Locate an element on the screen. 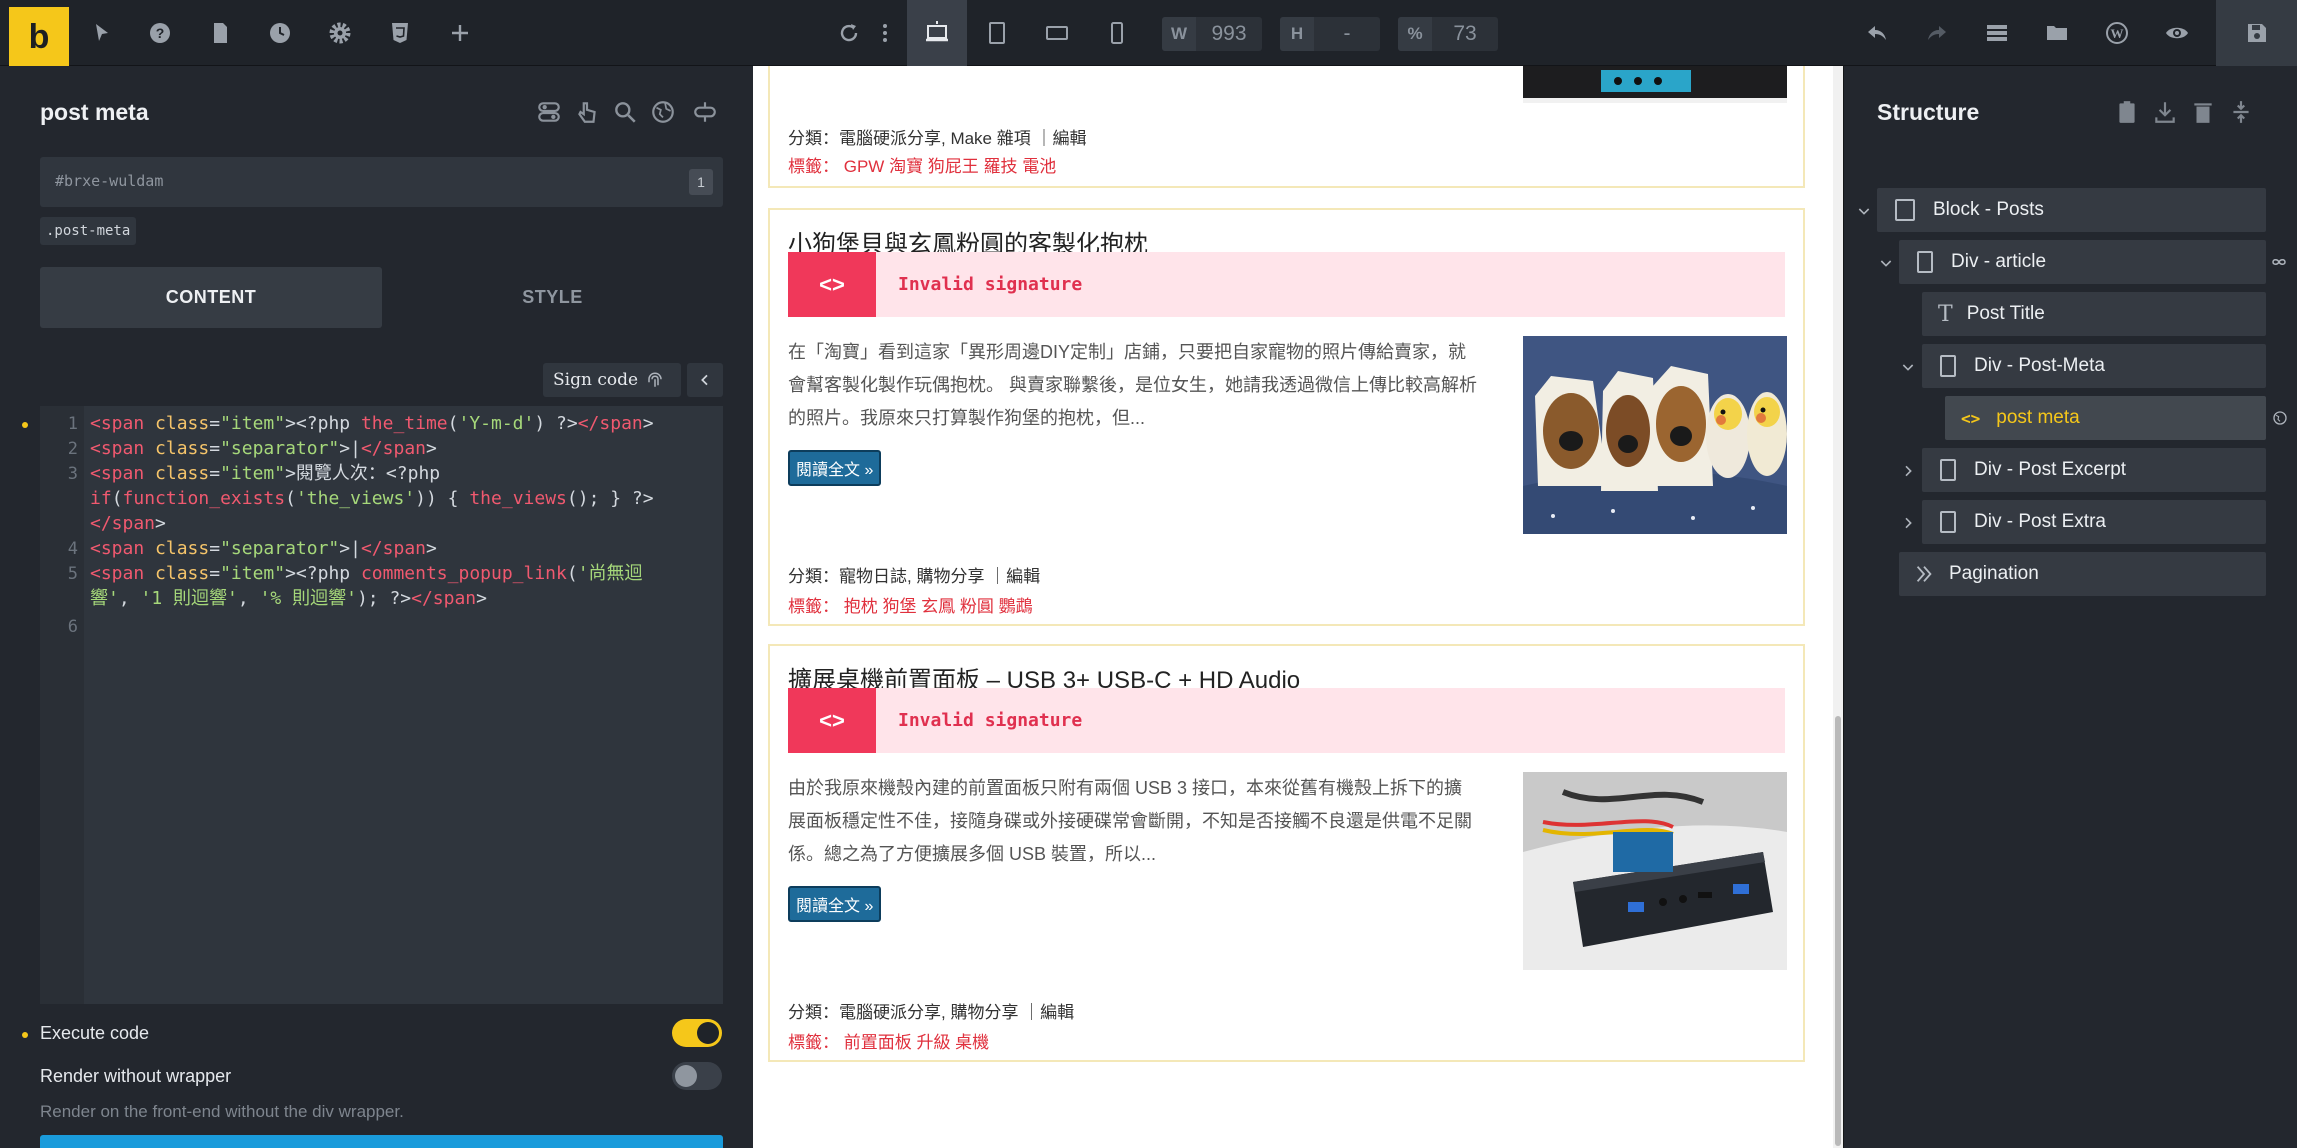 The image size is (2297, 1148). width-value: 993 is located at coordinates (1229, 34).